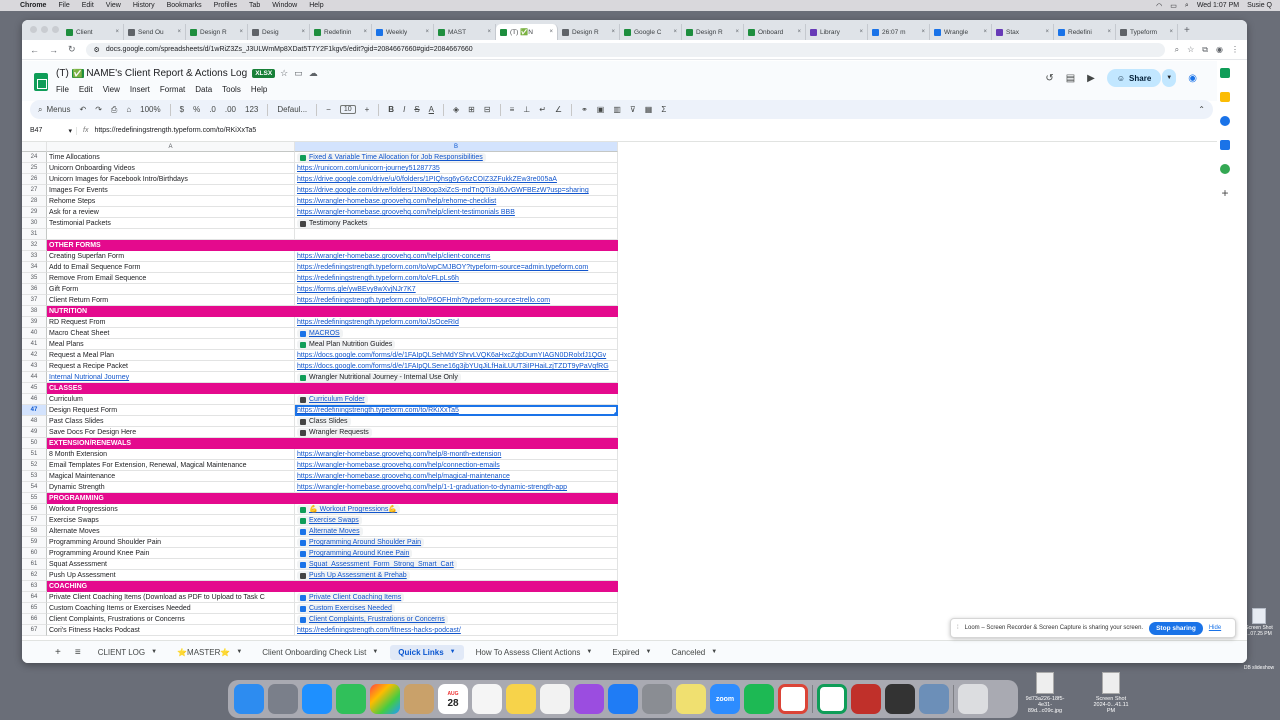 The height and width of the screenshot is (720, 1280). Describe the element at coordinates (456, 421) in the screenshot. I see `cell-value: Class Slides` at that location.